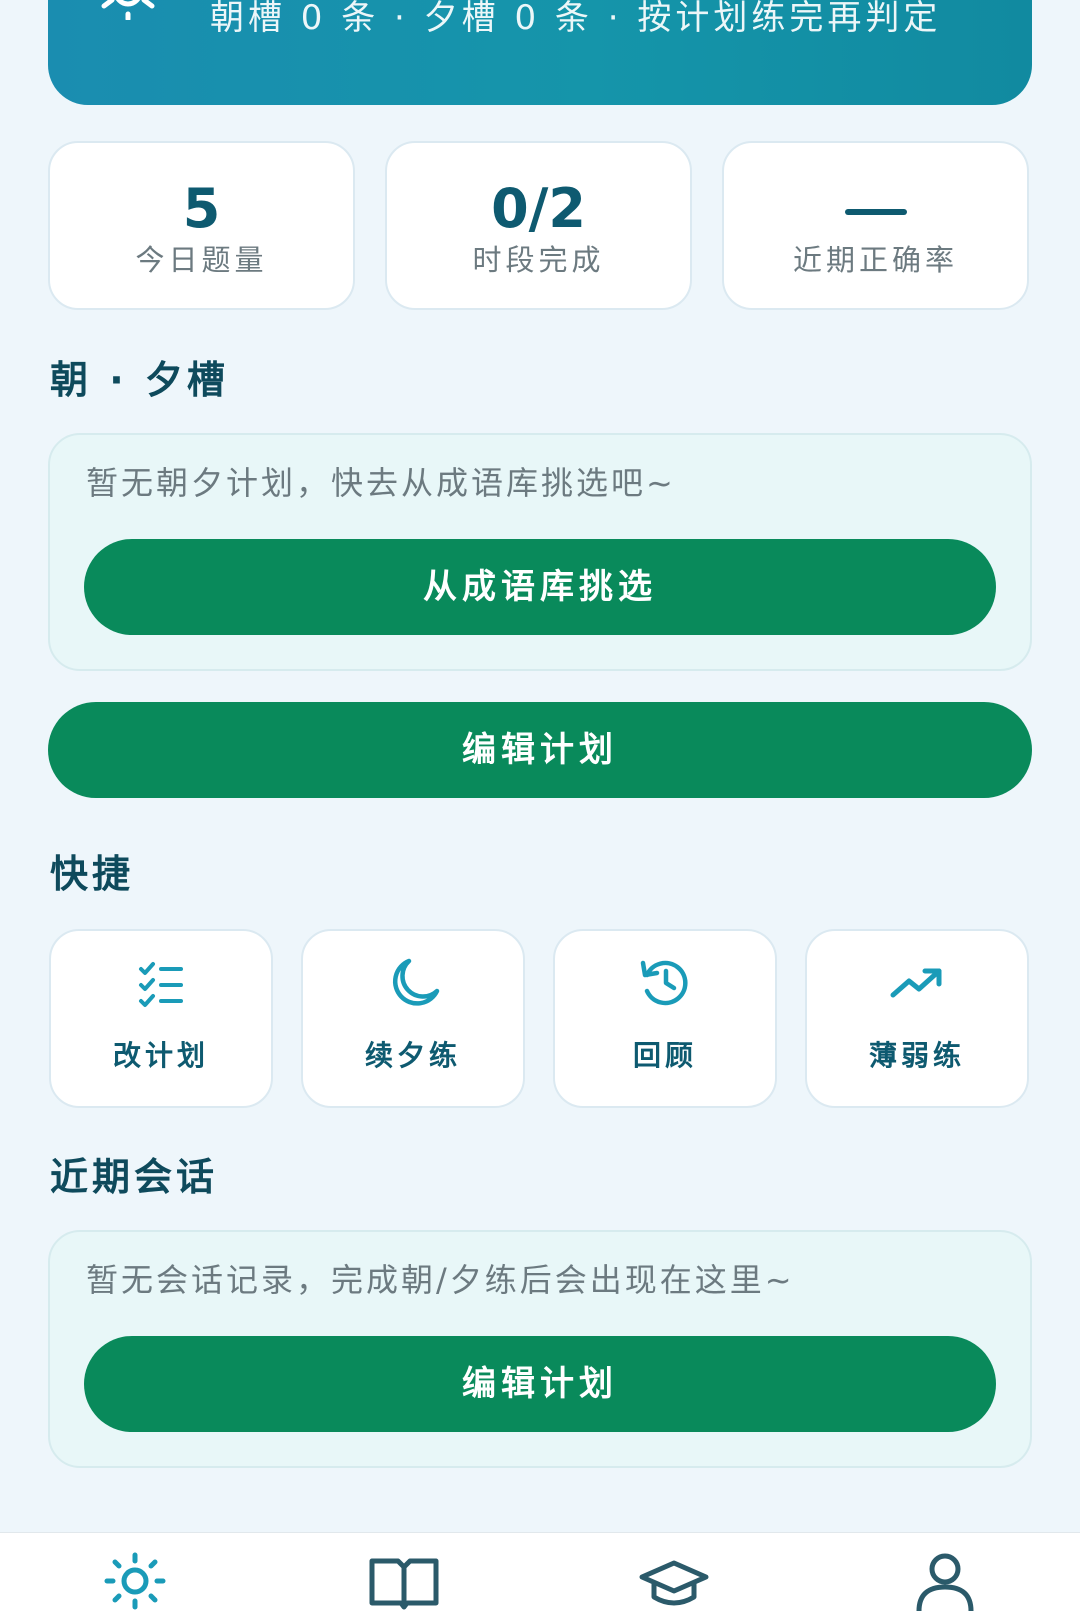 This screenshot has height=1614, width=1080. I want to click on sessions-empty-text: 暂无会话记录，完成朝/夕练后会出现在这里~, so click(440, 1280).